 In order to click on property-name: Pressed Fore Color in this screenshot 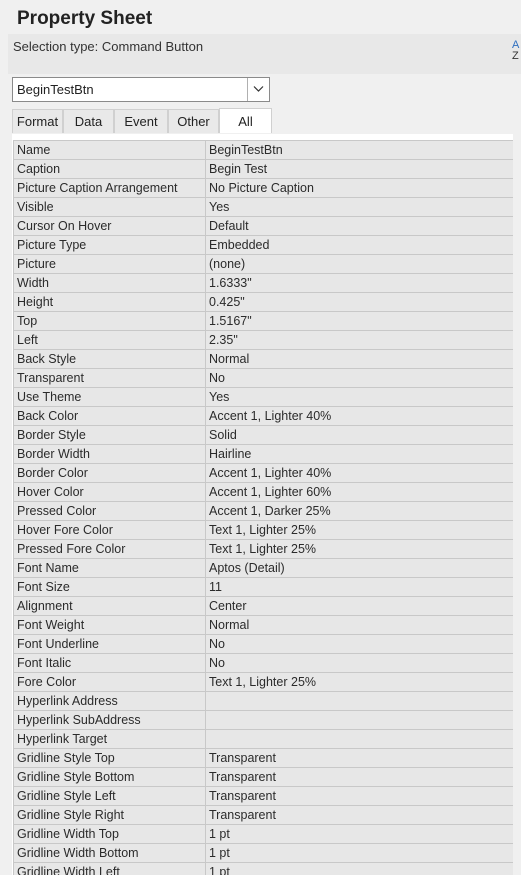, I will do `click(109, 549)`.